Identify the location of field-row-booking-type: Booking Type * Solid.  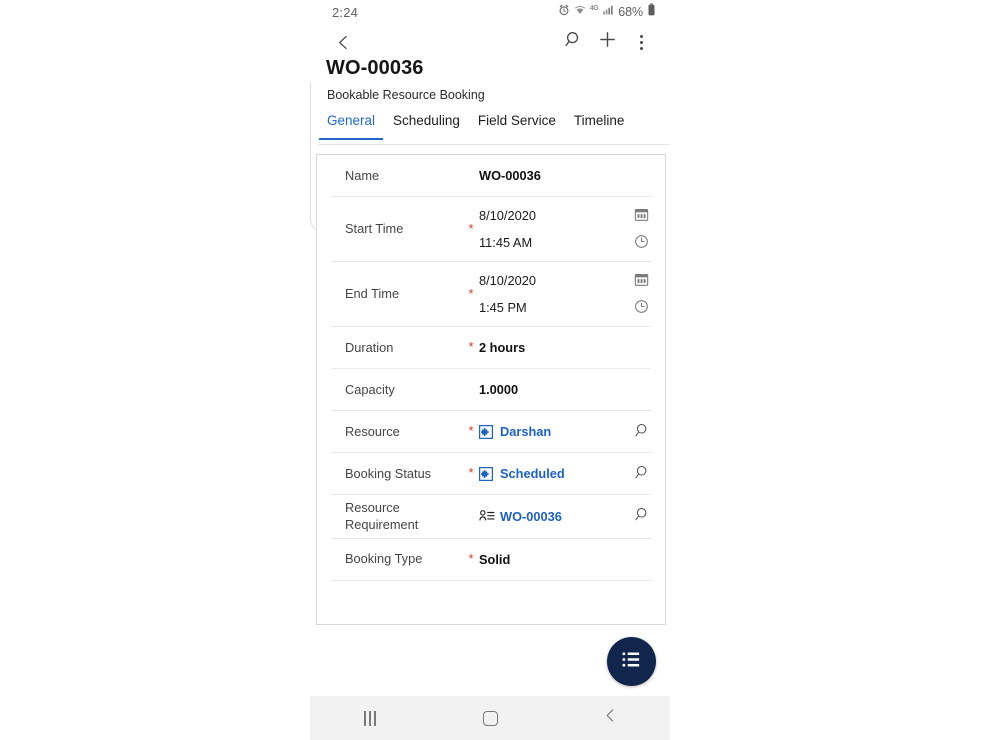
(491, 560).